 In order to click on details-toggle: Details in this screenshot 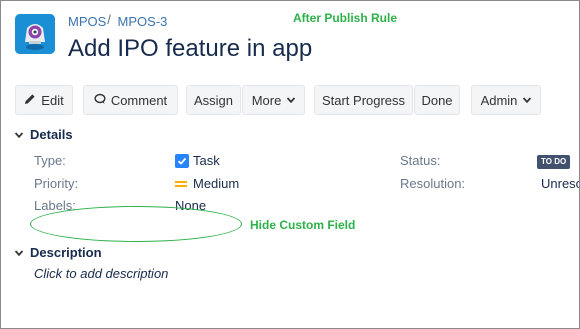, I will do `click(43, 134)`.